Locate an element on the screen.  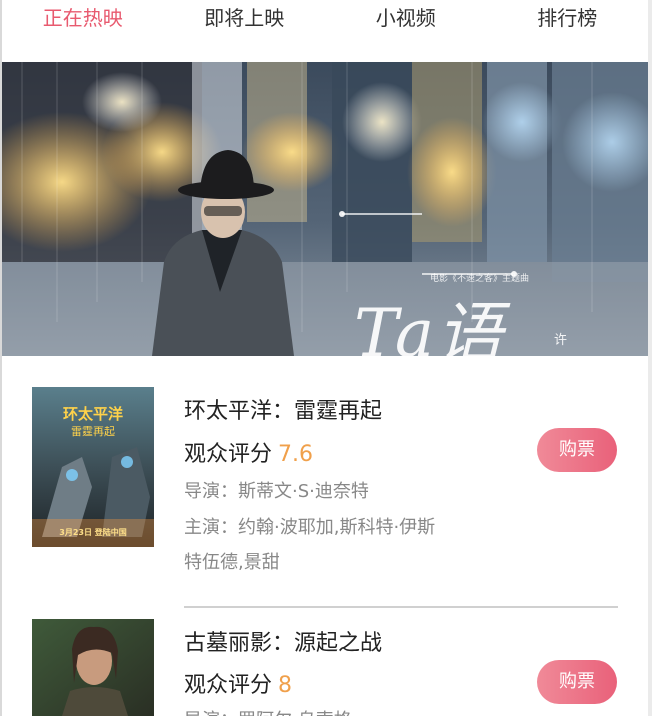
poster-date: 3月23日 登陆中国 is located at coordinates (93, 532).